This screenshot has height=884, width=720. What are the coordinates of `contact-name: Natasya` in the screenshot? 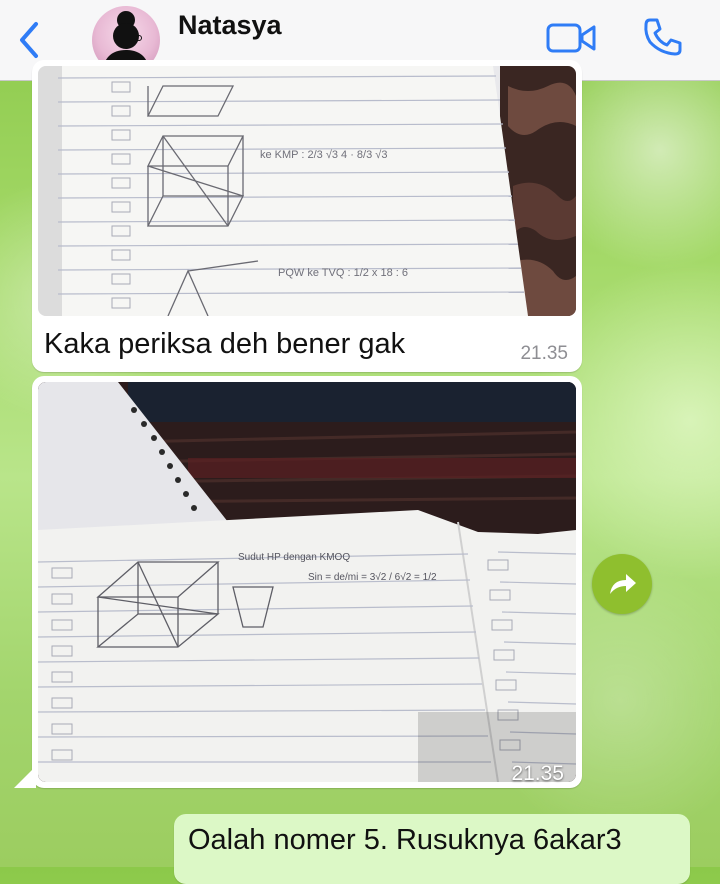 It's located at (230, 25).